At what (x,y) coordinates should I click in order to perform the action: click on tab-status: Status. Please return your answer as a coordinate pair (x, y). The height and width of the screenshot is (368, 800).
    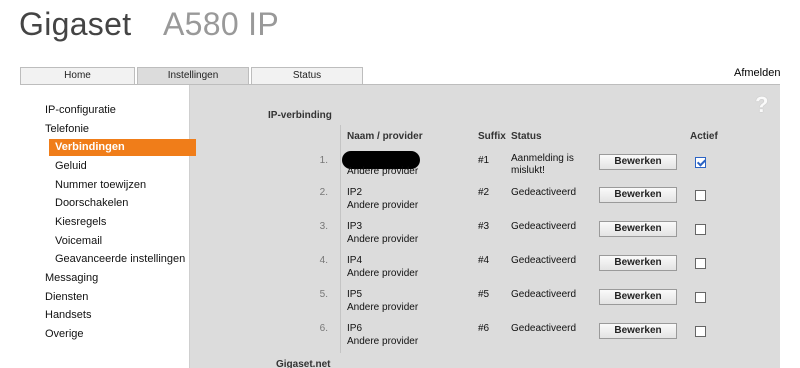
    Looking at the image, I should click on (307, 76).